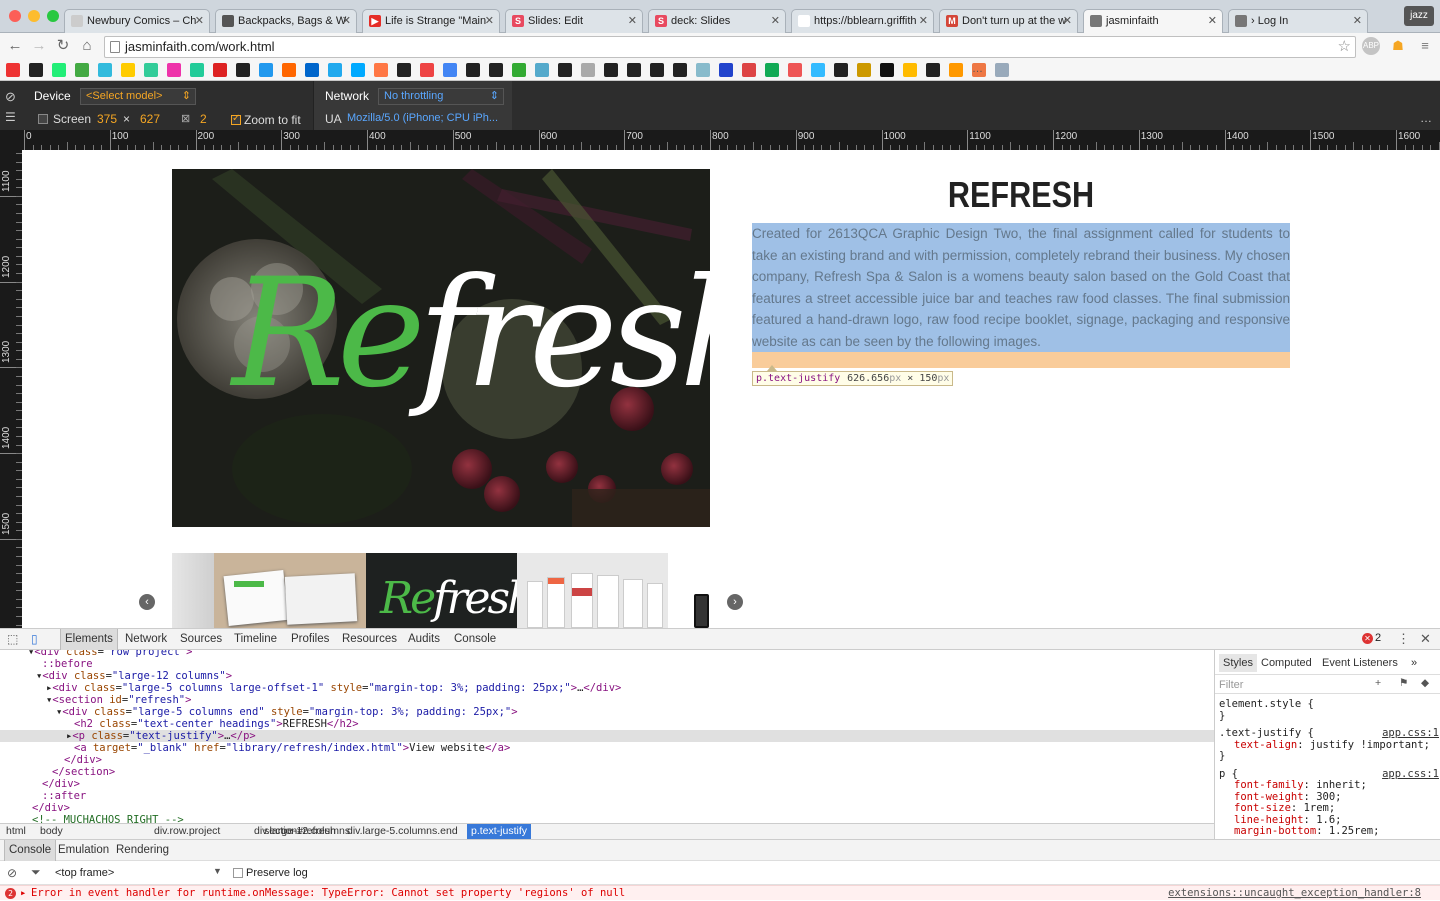 Image resolution: width=1440 pixels, height=901 pixels. Describe the element at coordinates (39, 46) in the screenshot. I see `forward-arrow-icon: →` at that location.